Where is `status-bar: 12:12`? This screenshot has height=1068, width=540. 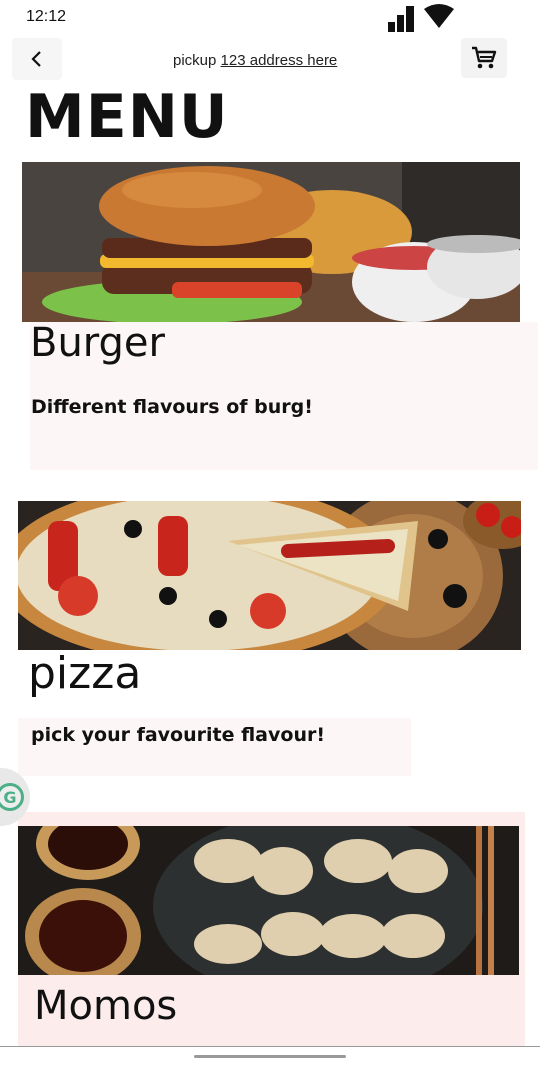
status-bar: 12:12 is located at coordinates (270, 18).